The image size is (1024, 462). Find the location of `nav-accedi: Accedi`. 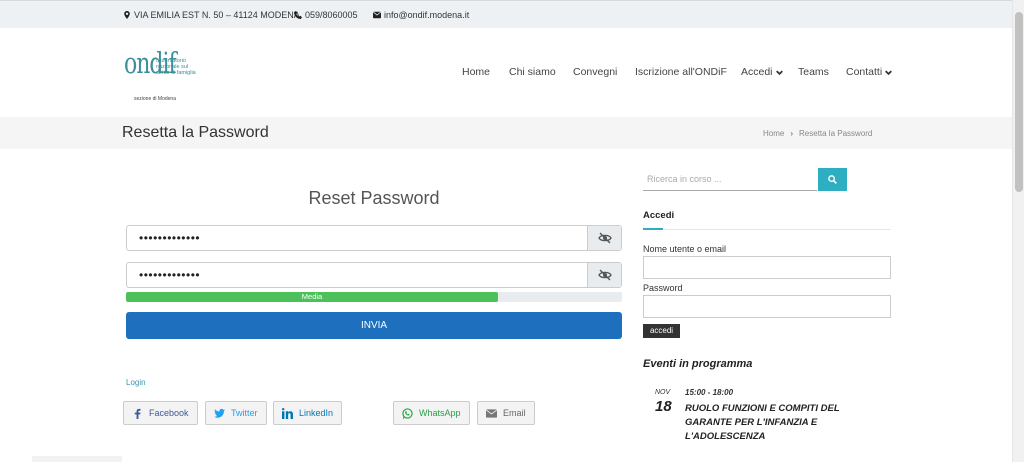

nav-accedi: Accedi is located at coordinates (762, 72).